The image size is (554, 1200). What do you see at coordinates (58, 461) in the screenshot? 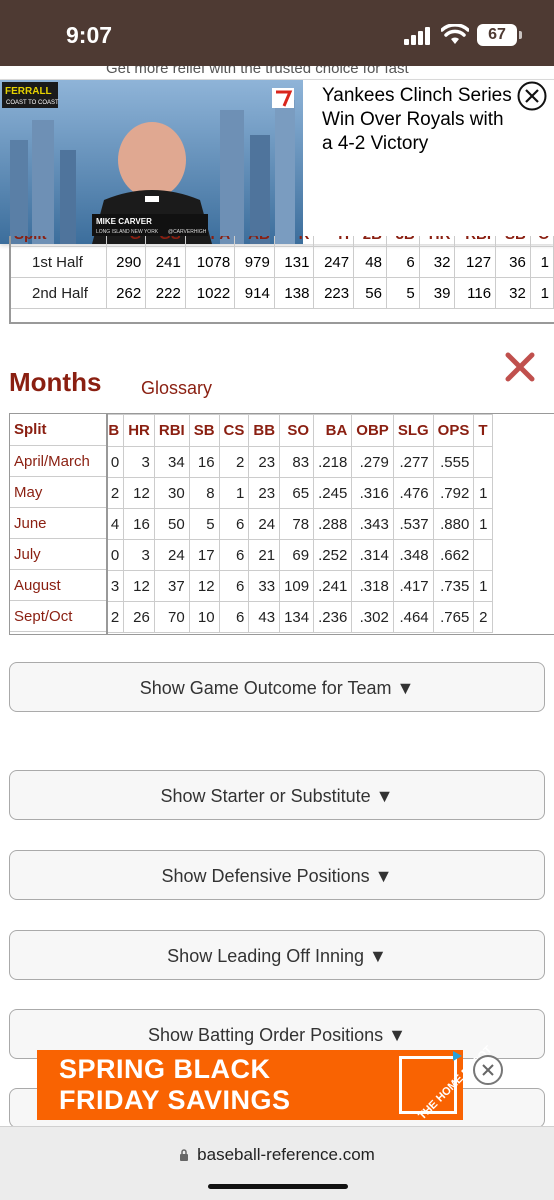
I see `split-link: April/March` at bounding box center [58, 461].